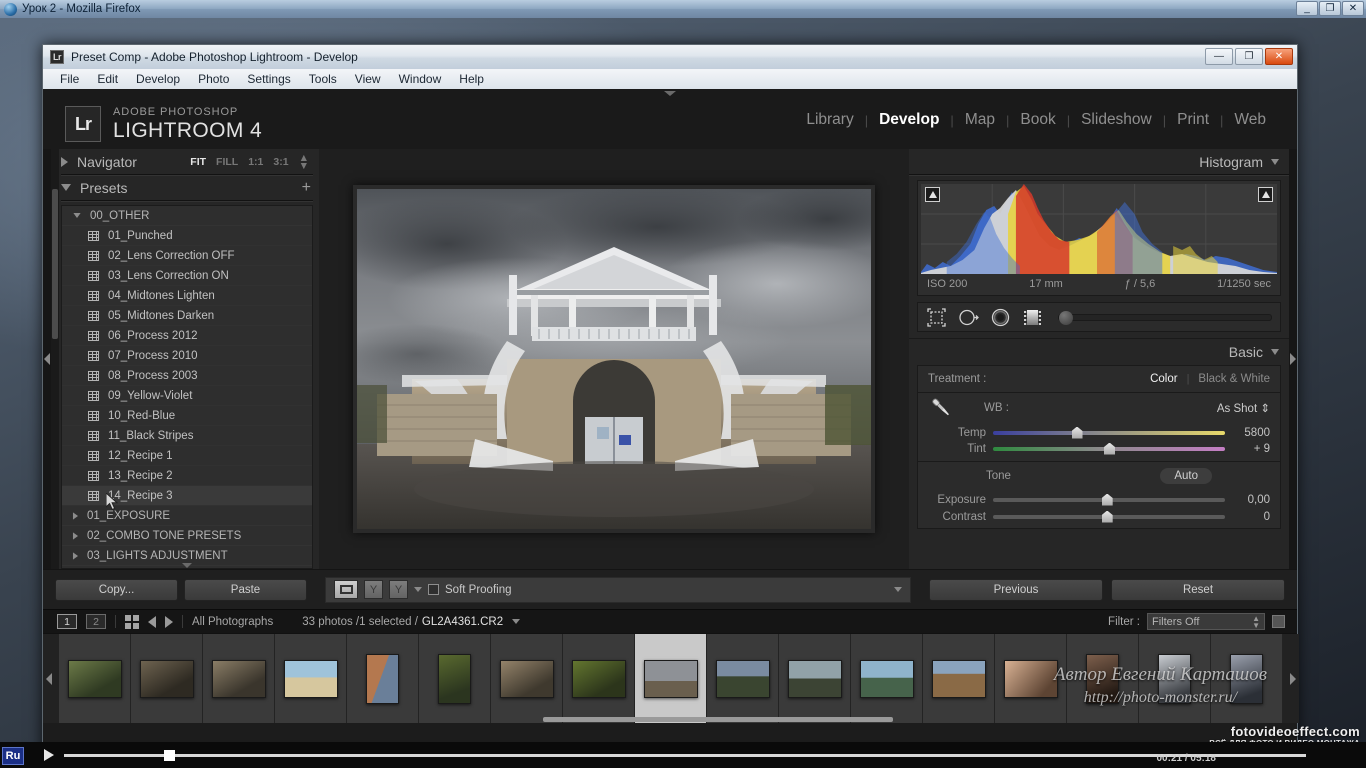 The width and height of the screenshot is (1366, 768). Describe the element at coordinates (187, 436) in the screenshot. I see `preset-item-11: 11_Black Stripes` at that location.